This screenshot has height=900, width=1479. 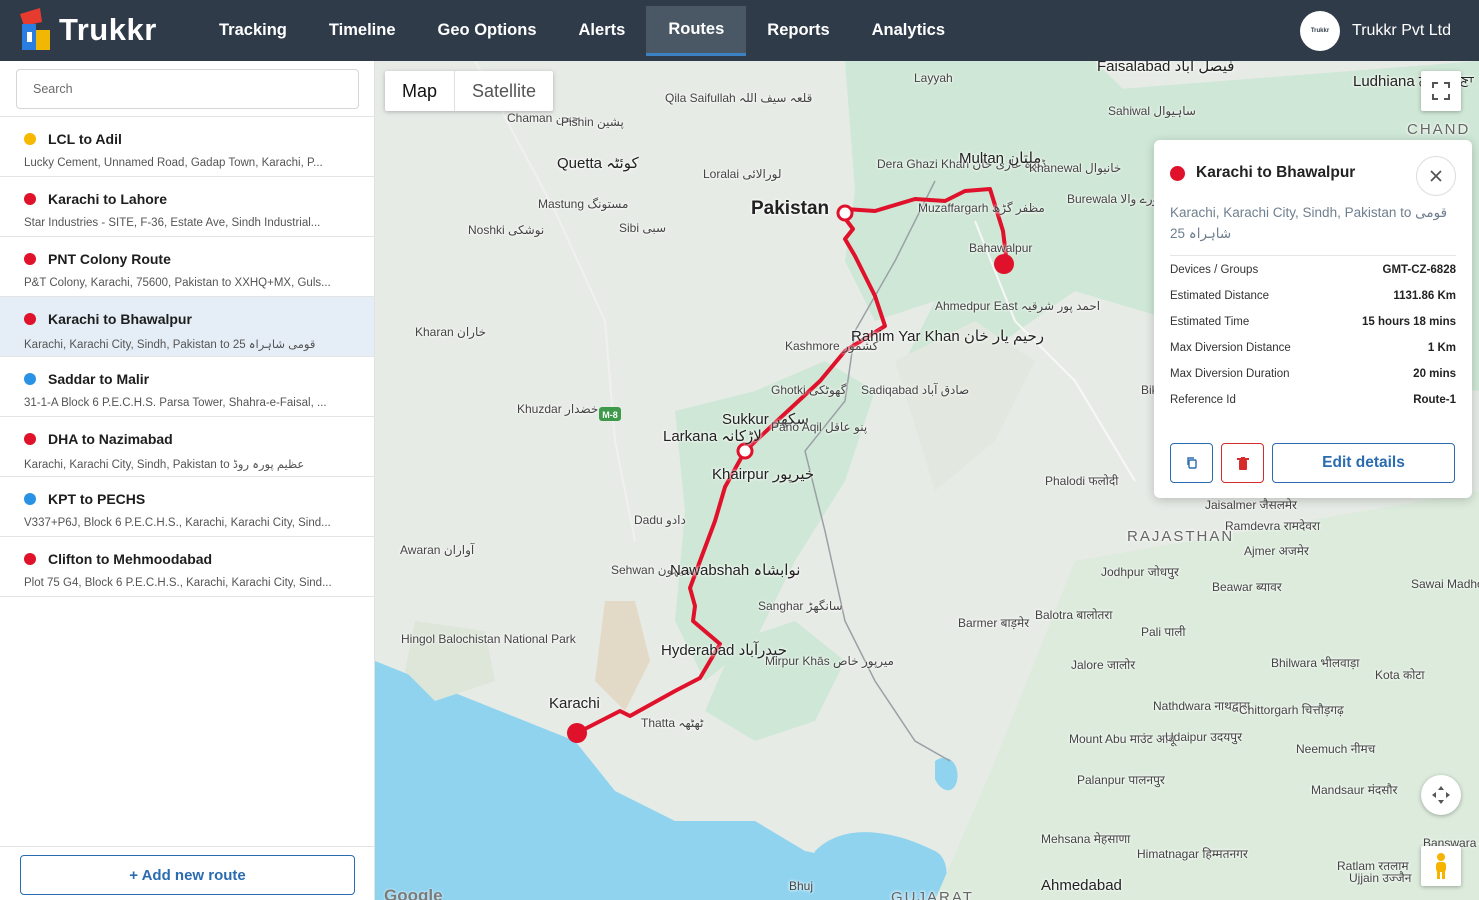 I want to click on nav-tracking: Tracking, so click(x=253, y=30).